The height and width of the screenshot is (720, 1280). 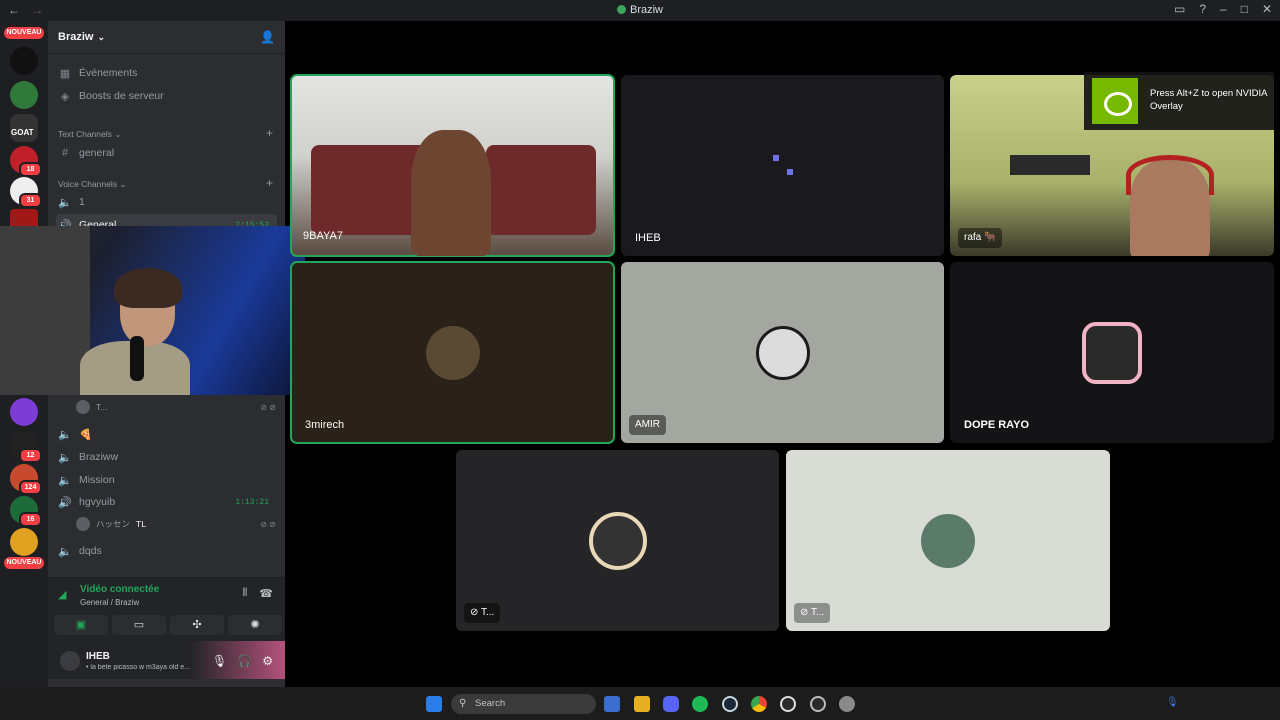 I want to click on mention-badge: 16, so click(x=30, y=519).